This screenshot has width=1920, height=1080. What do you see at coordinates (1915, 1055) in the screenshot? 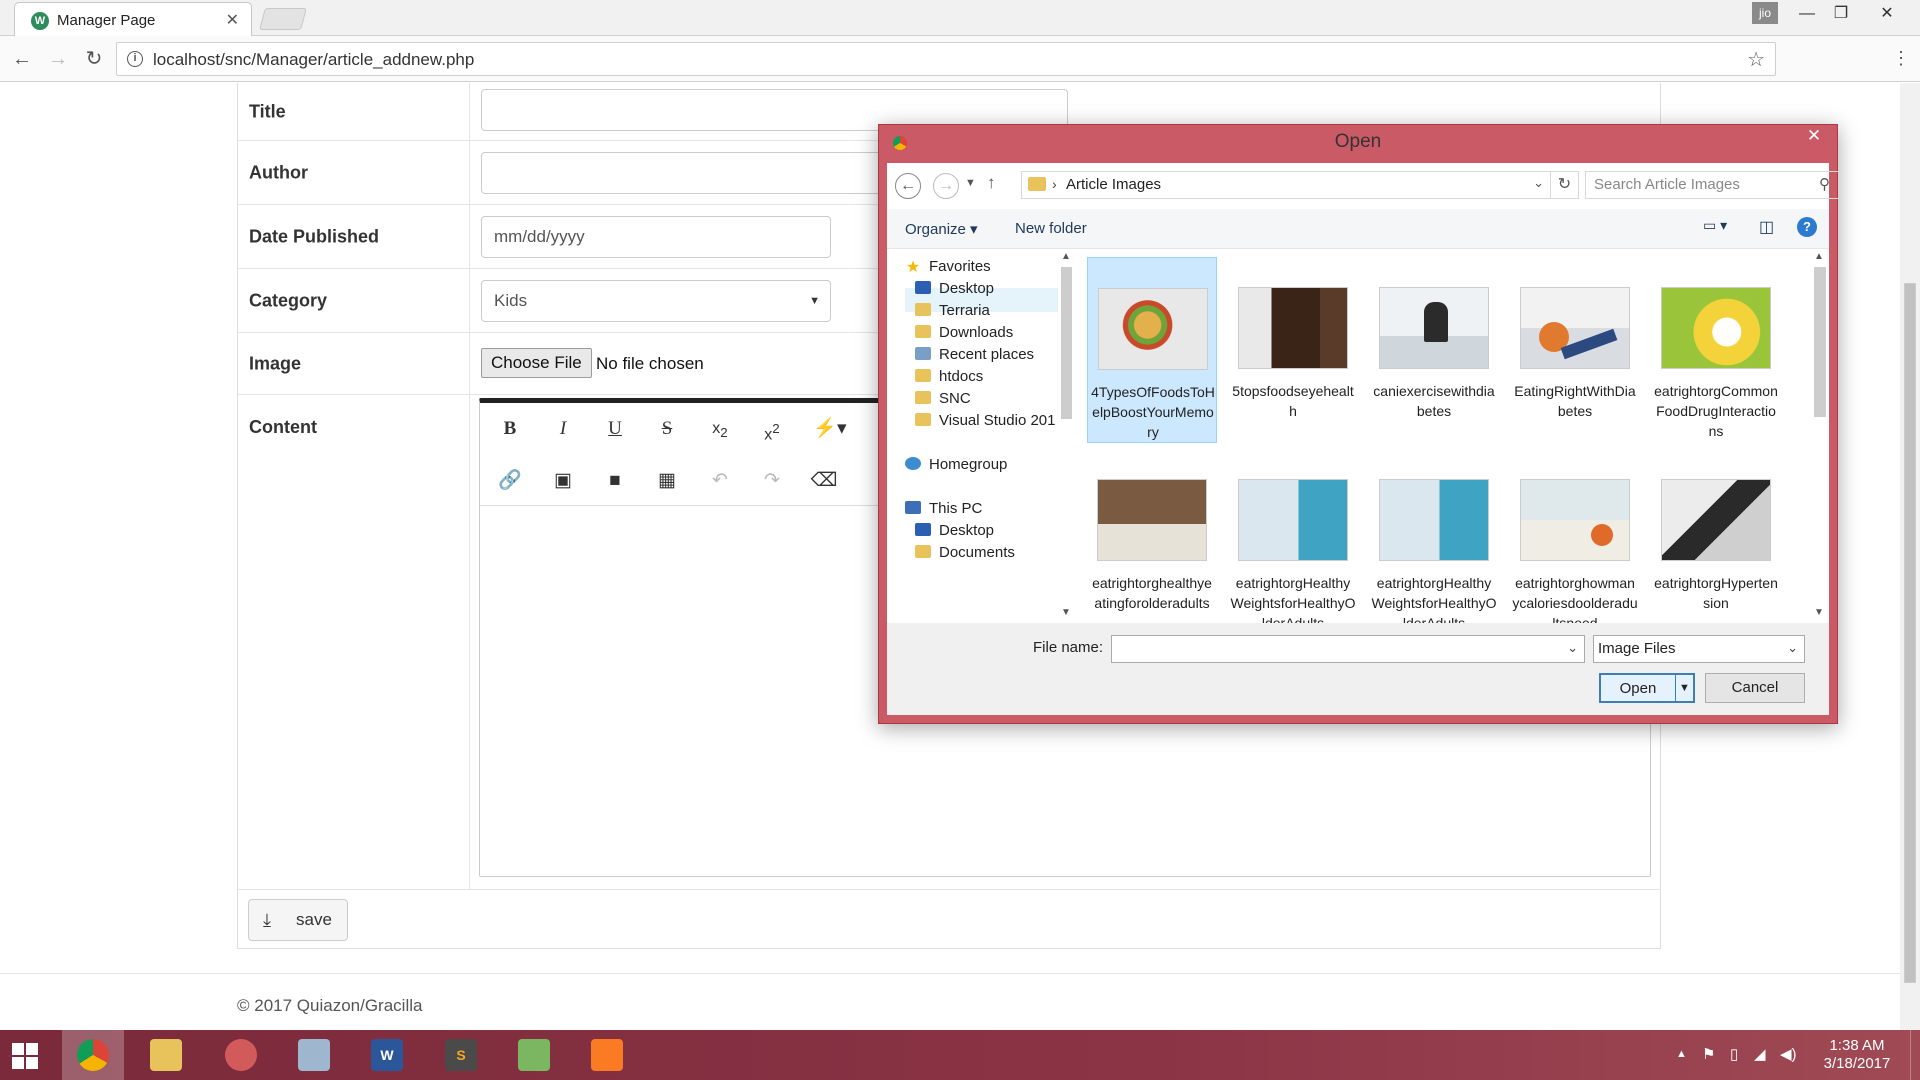
I see `show-desktop-button` at bounding box center [1915, 1055].